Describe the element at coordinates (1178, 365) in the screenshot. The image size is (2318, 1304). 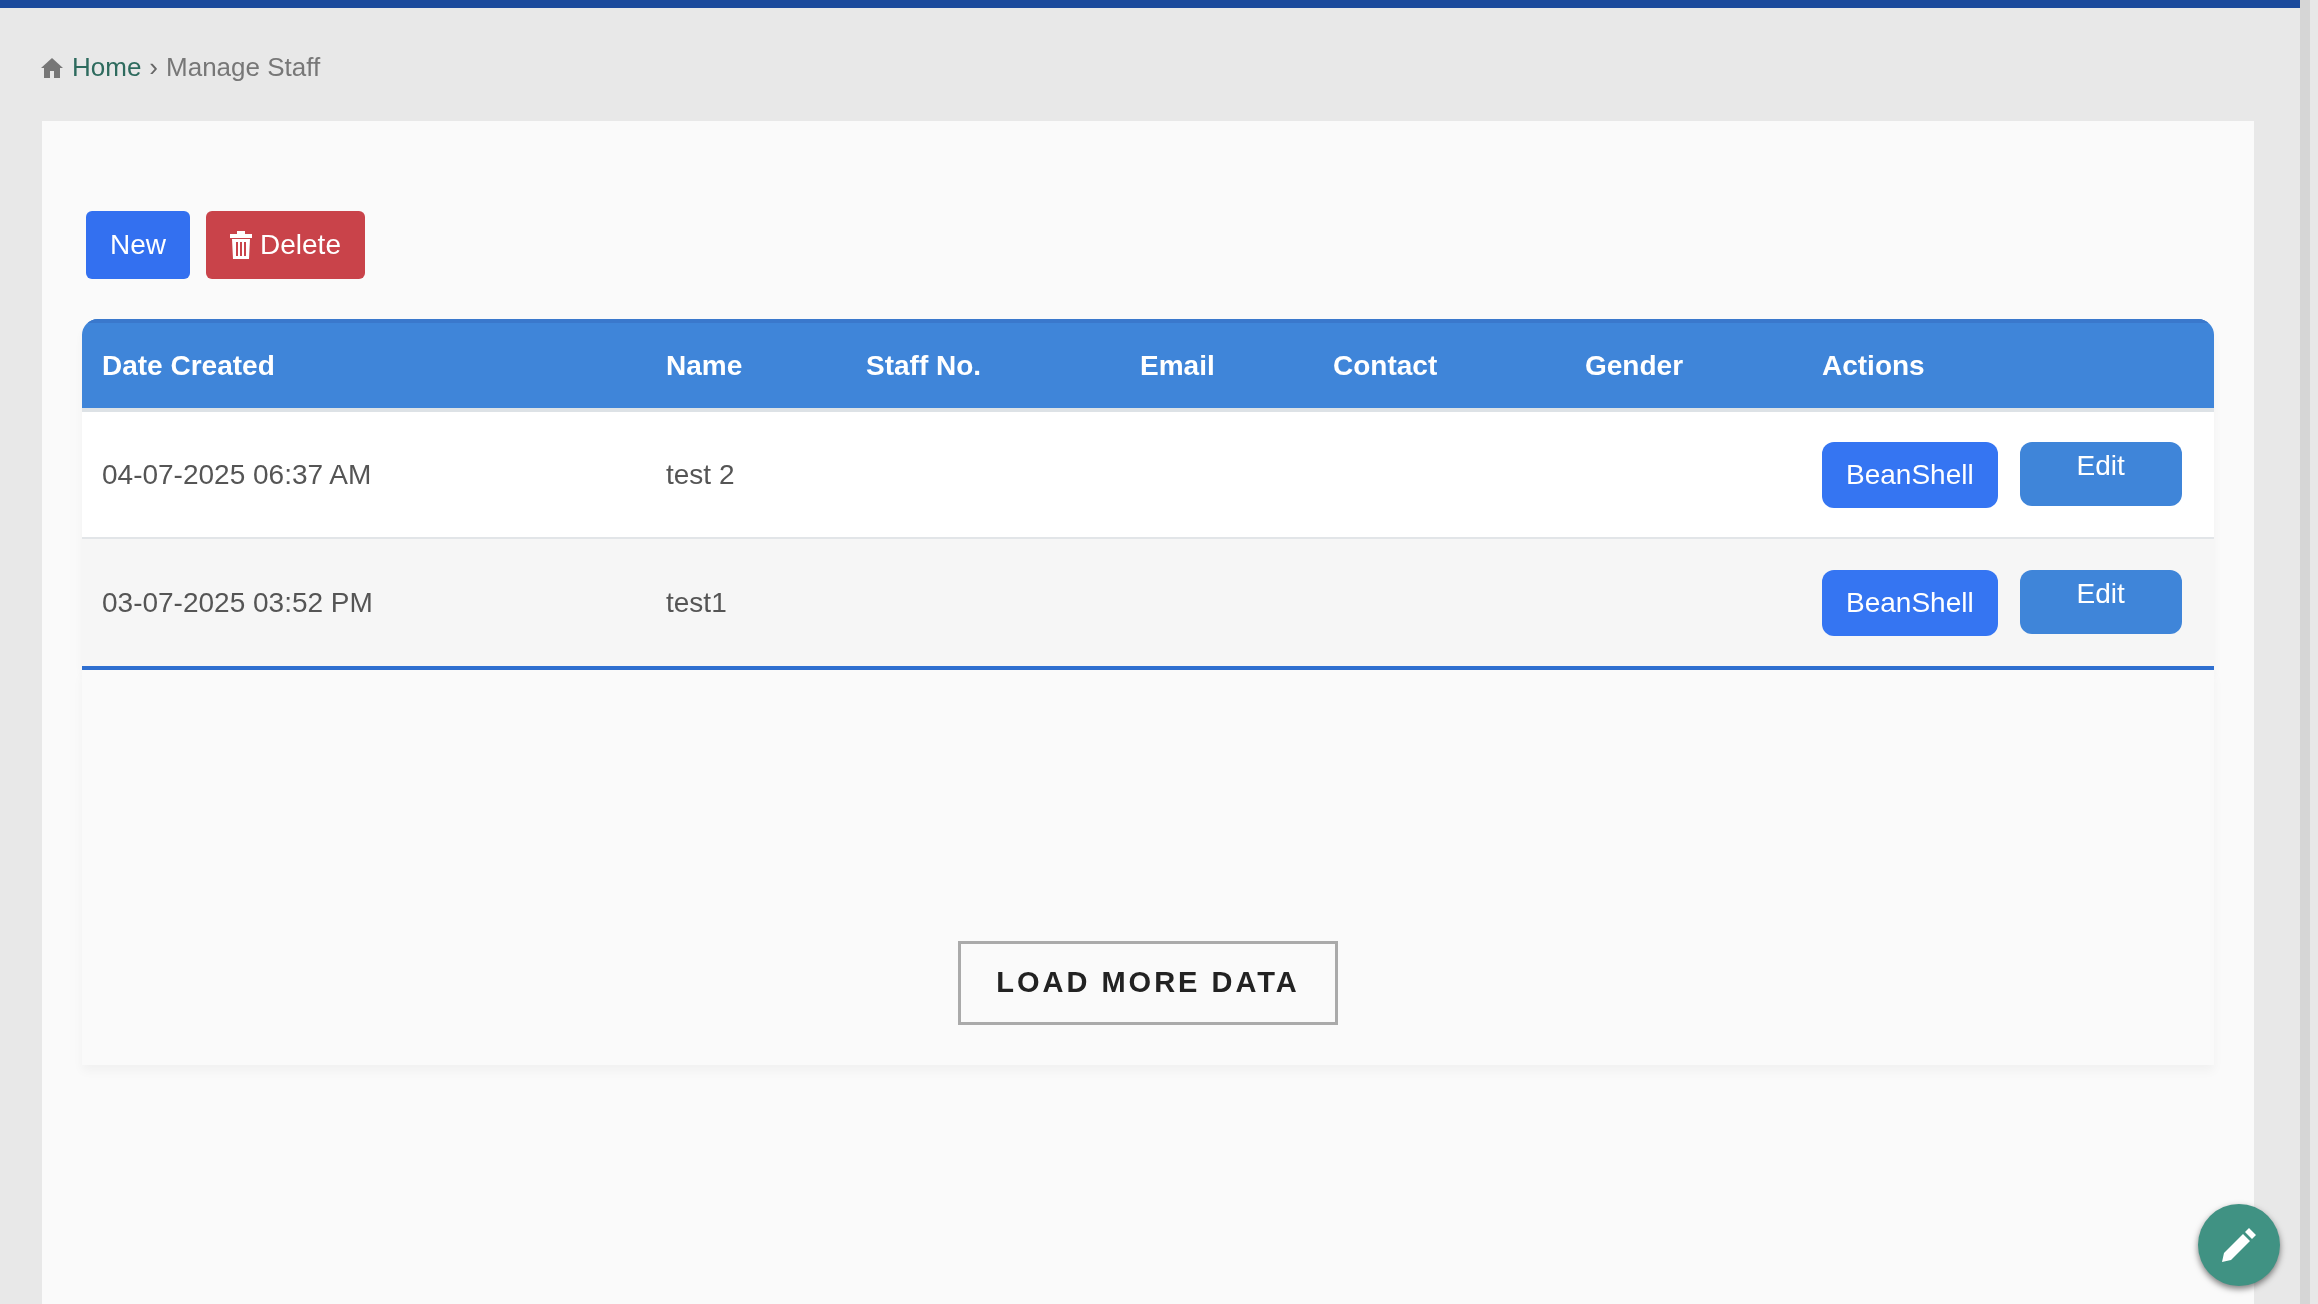
I see `column-header: Email` at that location.